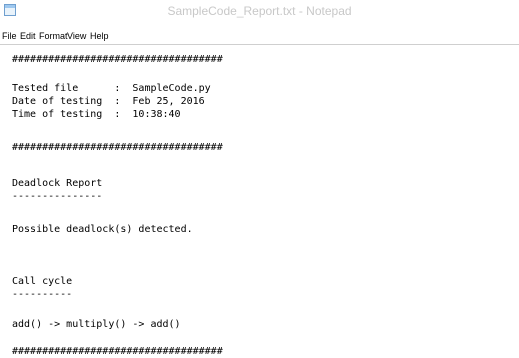  Describe the element at coordinates (102, 229) in the screenshot. I see `text-line: Possible deadlock(s) detected.` at that location.